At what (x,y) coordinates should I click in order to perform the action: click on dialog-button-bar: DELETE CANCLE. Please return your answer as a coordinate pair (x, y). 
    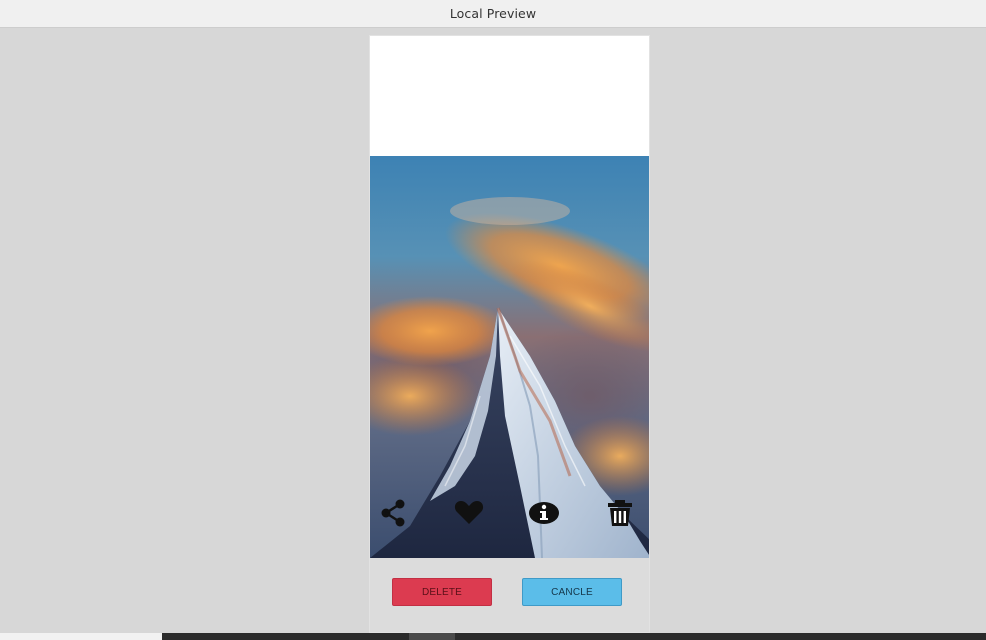
    Looking at the image, I should click on (510, 595).